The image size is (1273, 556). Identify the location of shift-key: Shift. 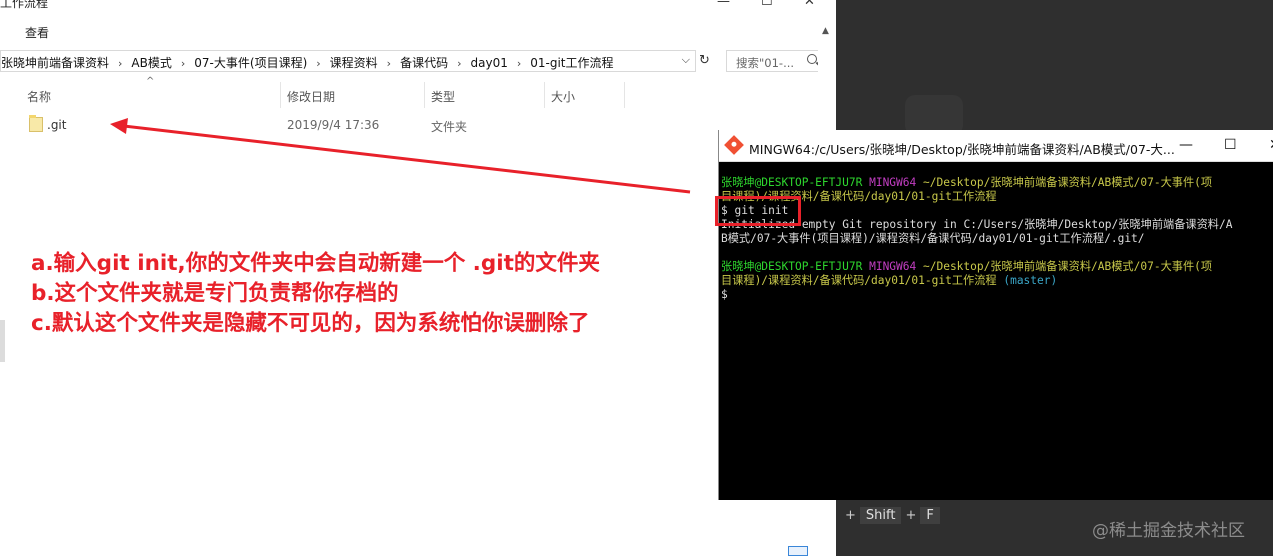
(880, 515).